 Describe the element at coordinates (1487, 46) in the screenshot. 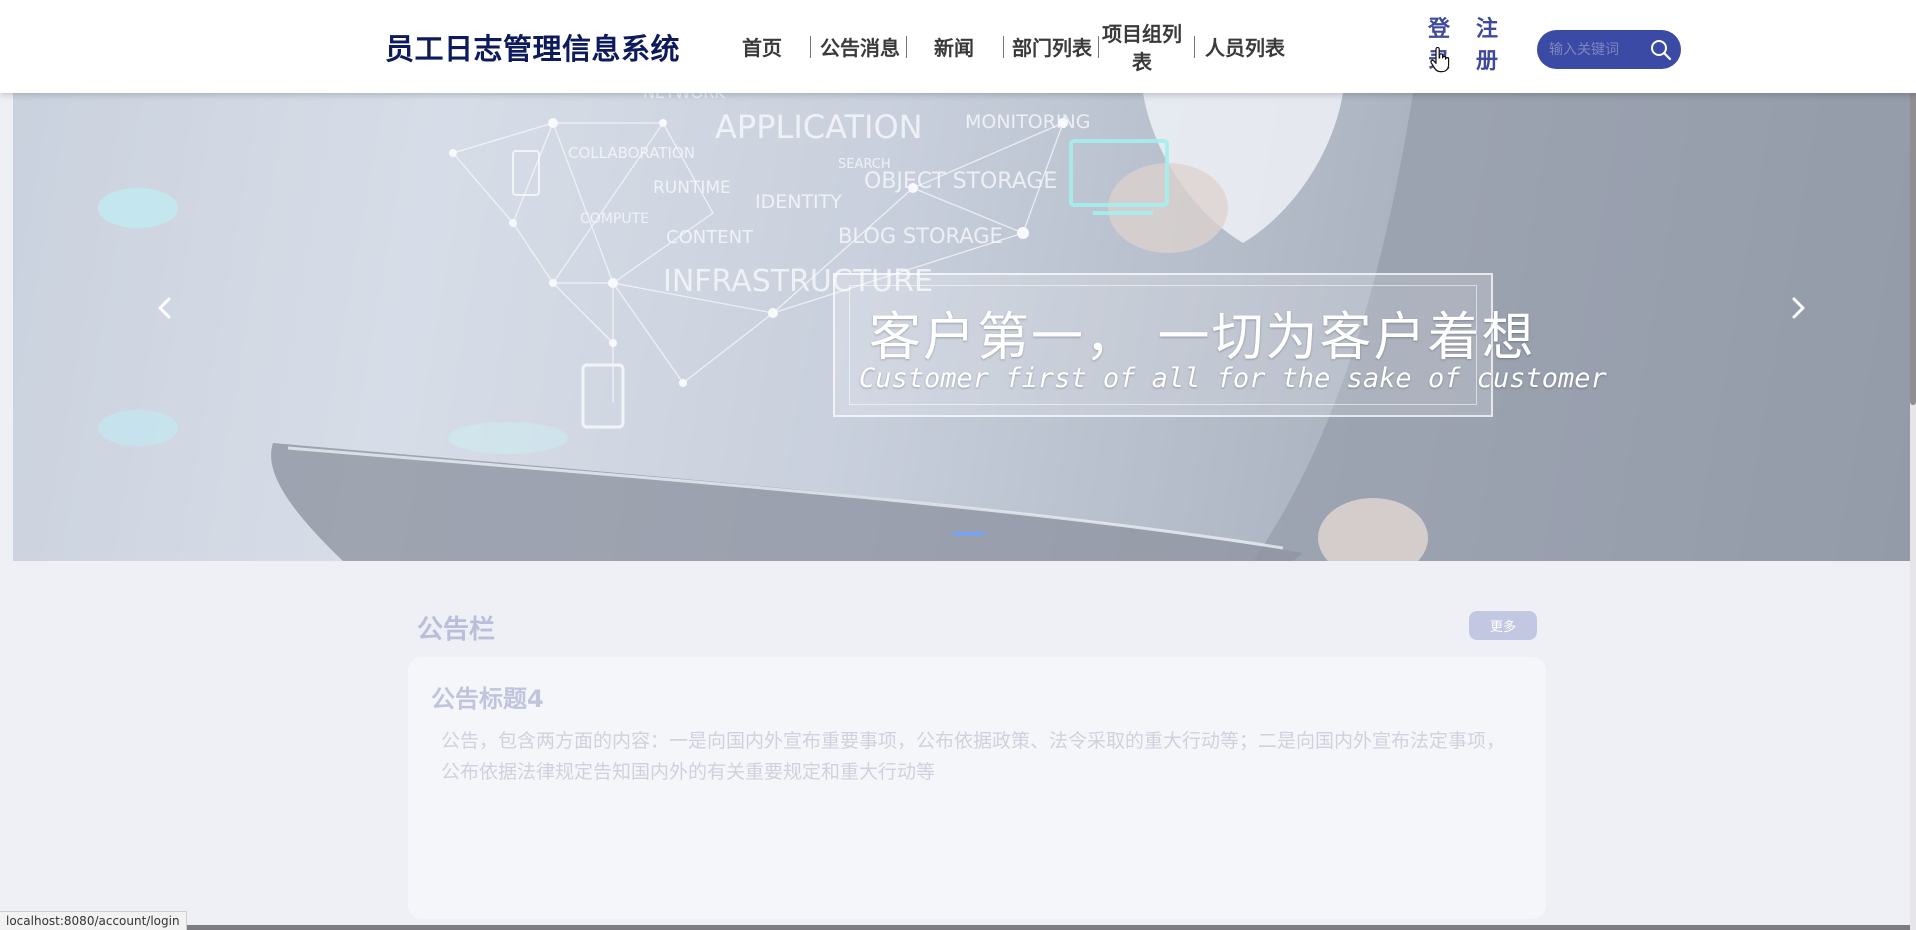

I see `register-link: 注册` at that location.